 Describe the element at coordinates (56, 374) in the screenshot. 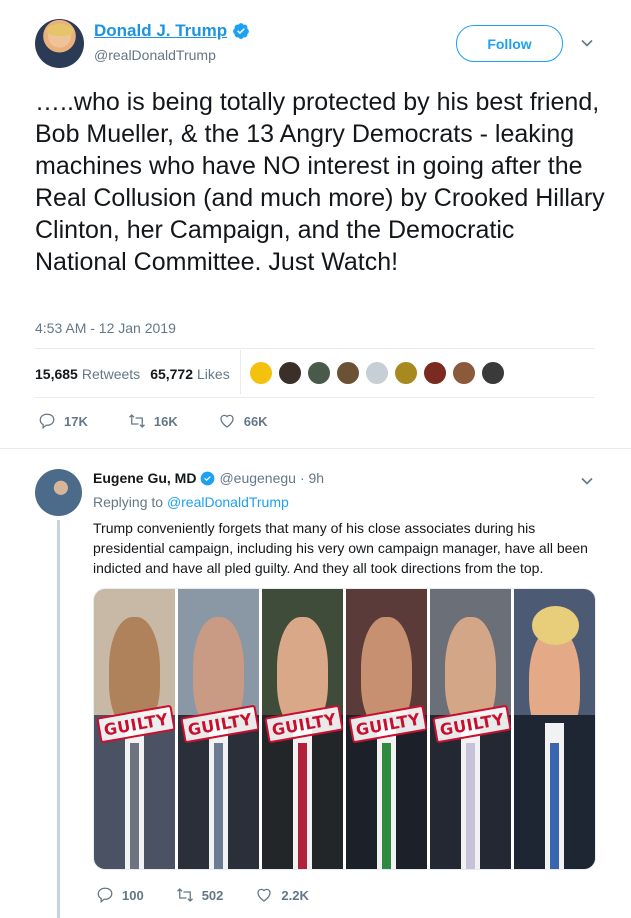

I see `retweets-count: 15,685` at that location.